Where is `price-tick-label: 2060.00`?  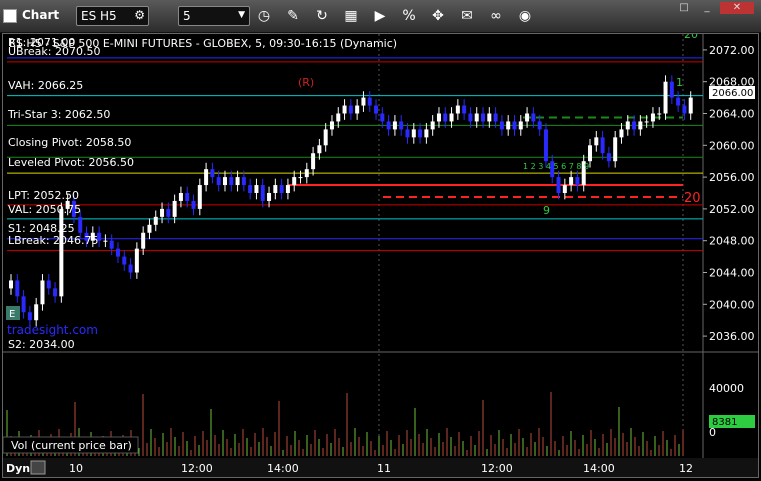
price-tick-label: 2060.00 is located at coordinates (732, 145).